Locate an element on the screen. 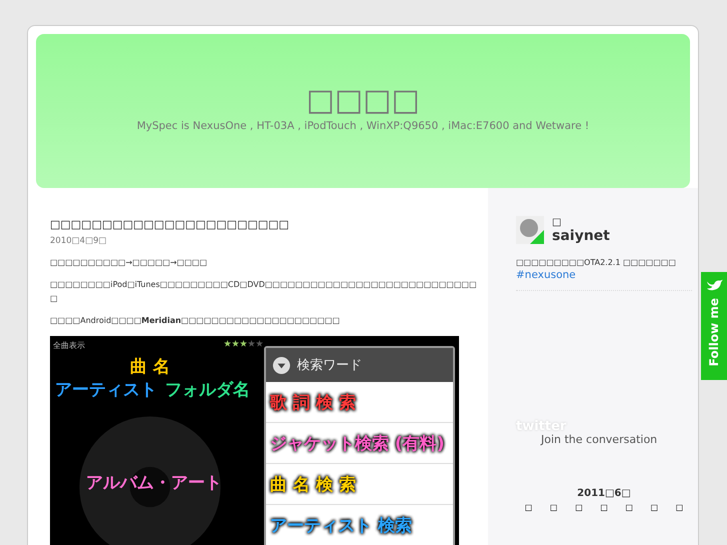  song-label: 曲 名 is located at coordinates (150, 367).